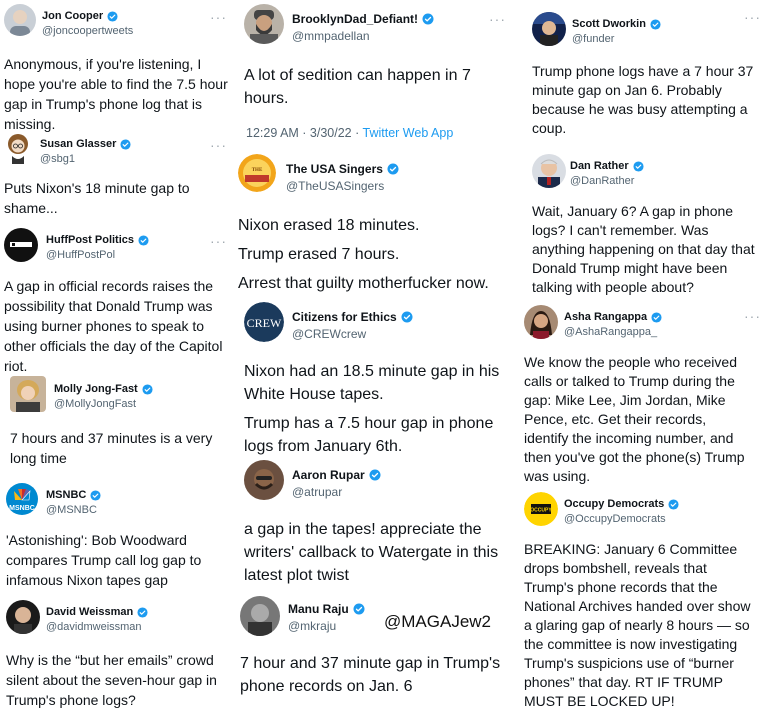 The width and height of the screenshot is (768, 710). I want to click on avatar: MSNBC, so click(22, 499).